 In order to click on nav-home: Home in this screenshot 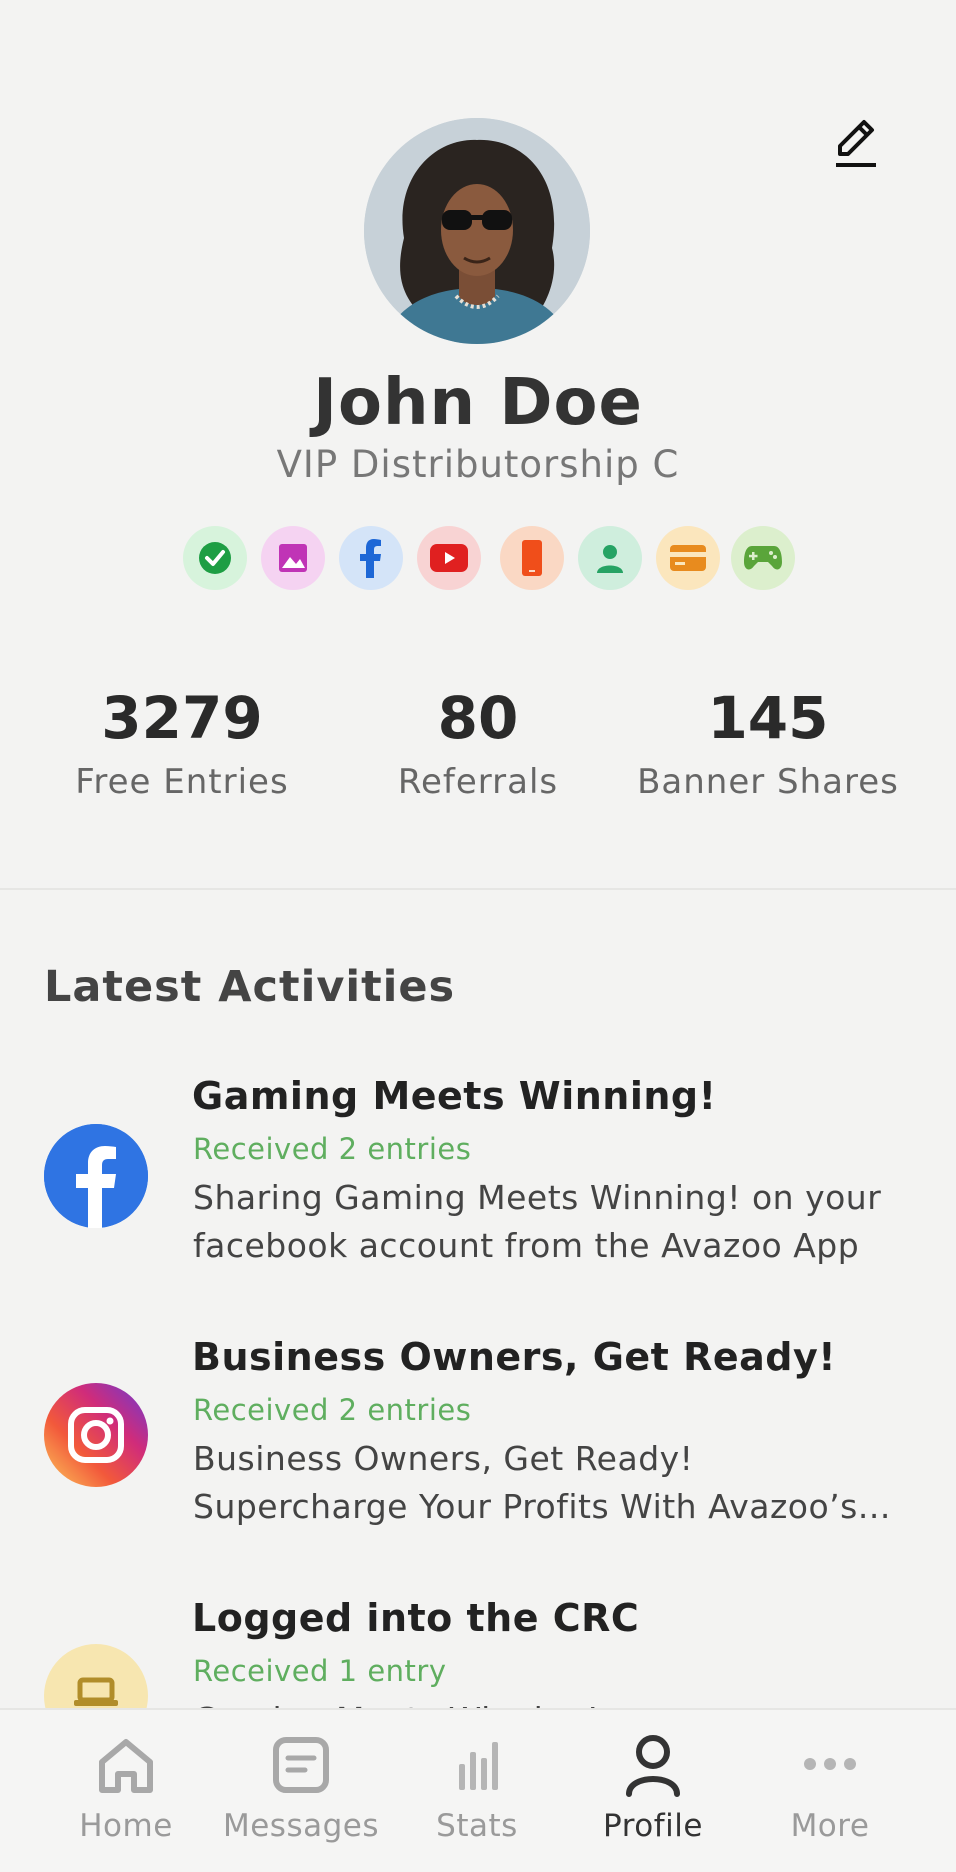, I will do `click(126, 1791)`.